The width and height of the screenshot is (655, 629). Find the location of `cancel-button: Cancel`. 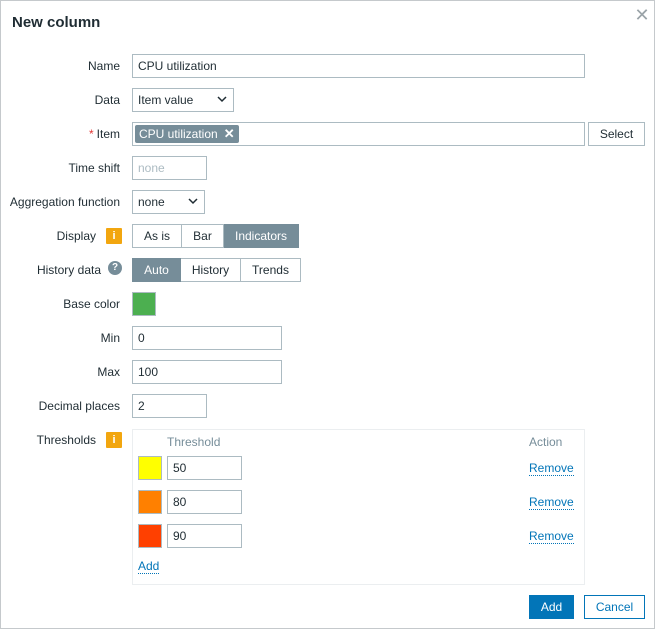

cancel-button: Cancel is located at coordinates (614, 607).